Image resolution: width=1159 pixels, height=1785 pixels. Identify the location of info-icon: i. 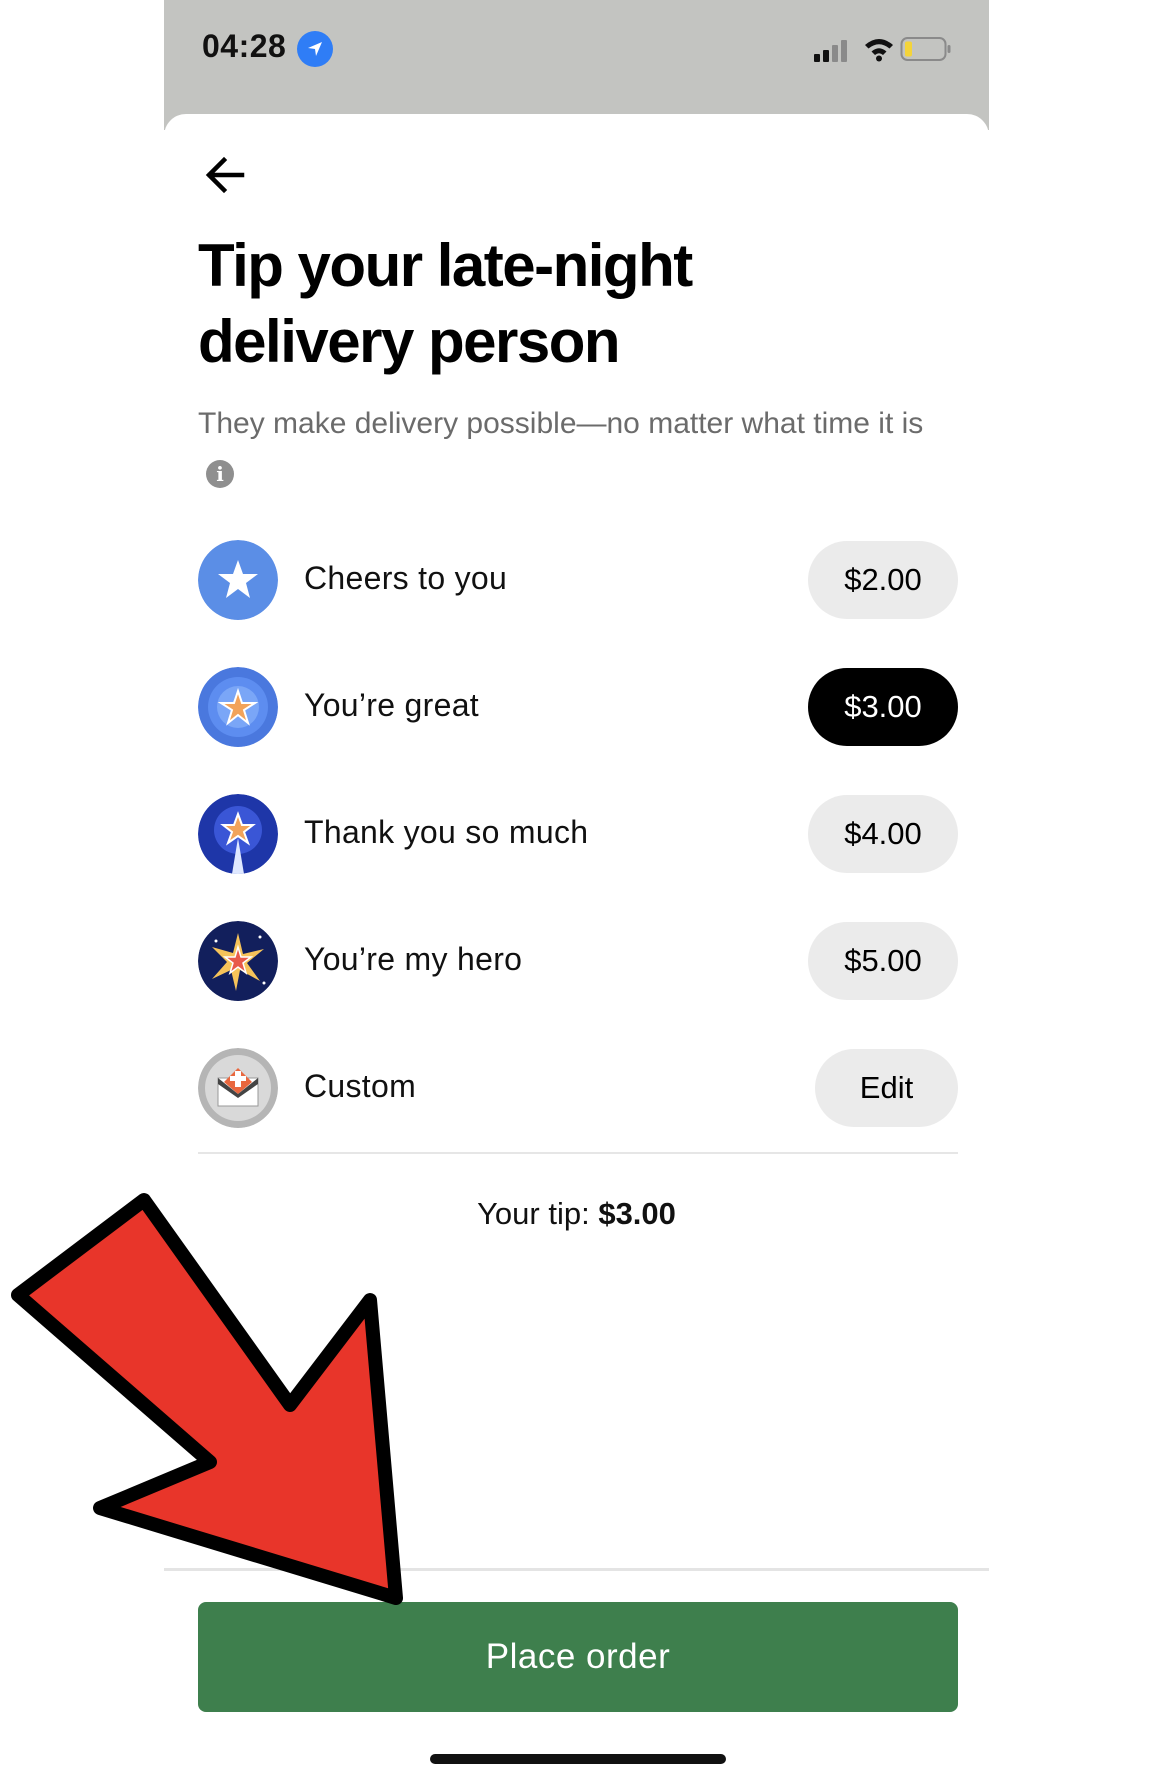
(220, 474).